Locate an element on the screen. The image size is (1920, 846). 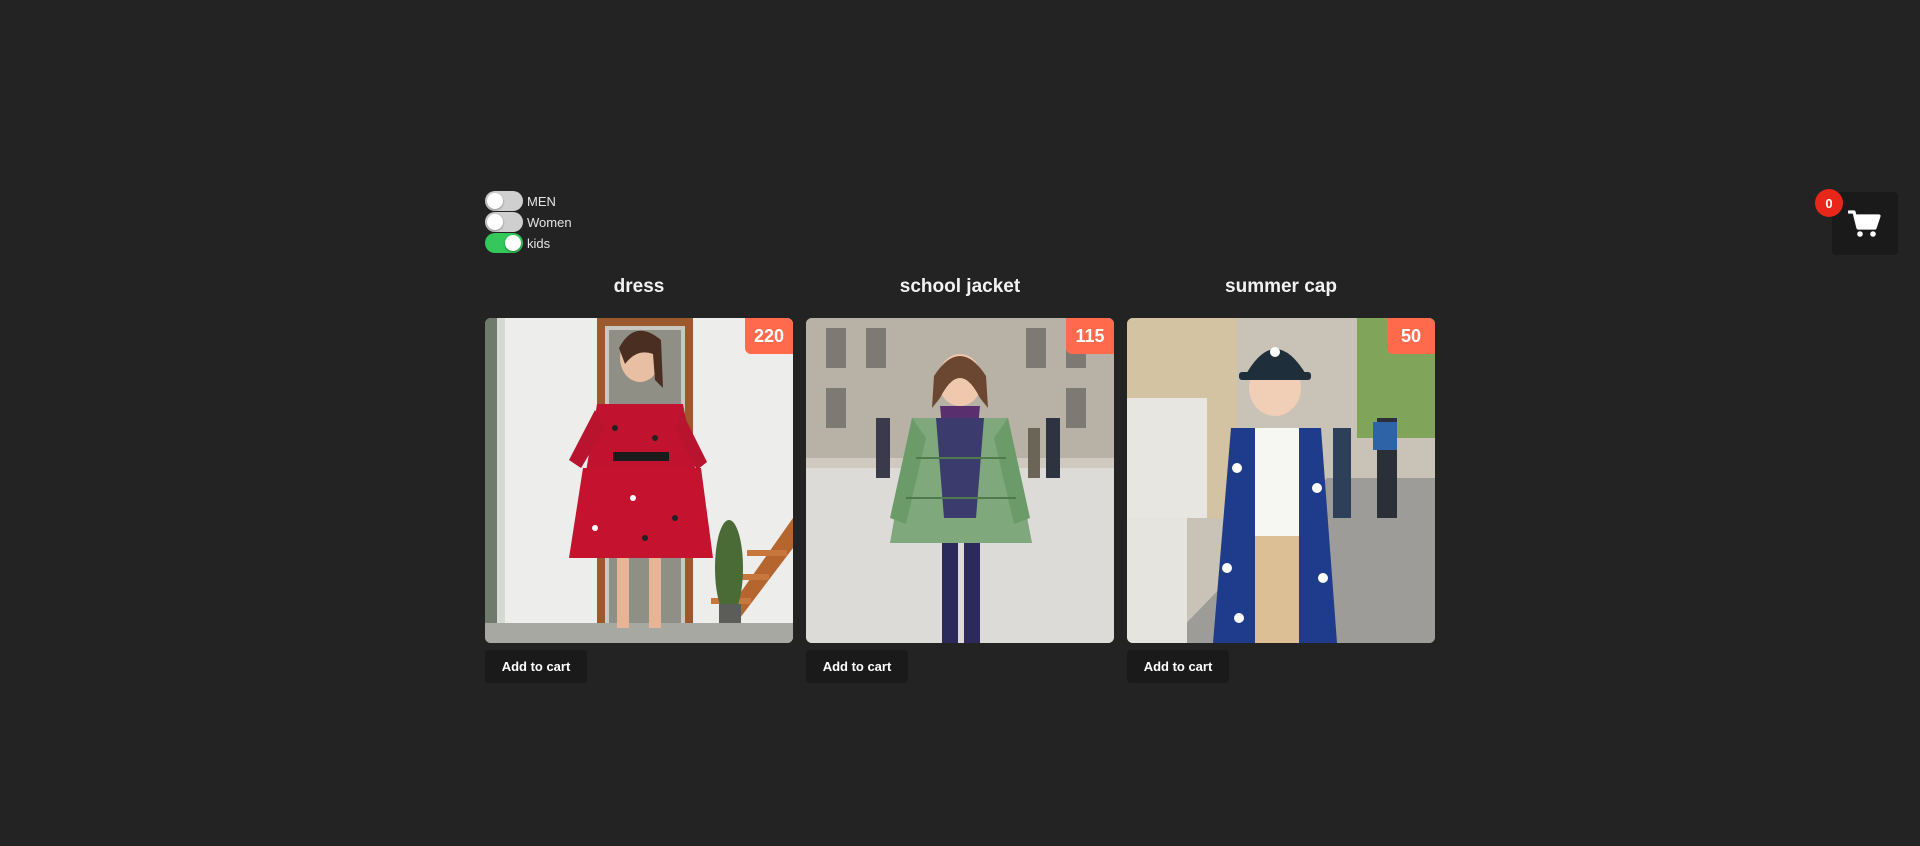
product-card: school jacket 115 Add to cart is located at coordinates (960, 477).